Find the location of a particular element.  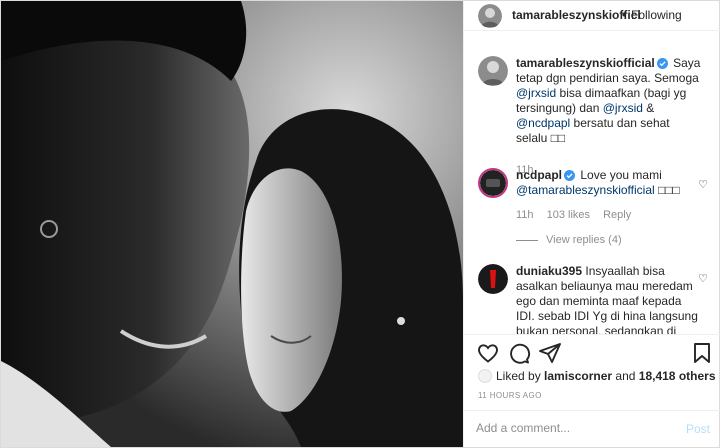

commenter-username: ncdpapl is located at coordinates (539, 175).